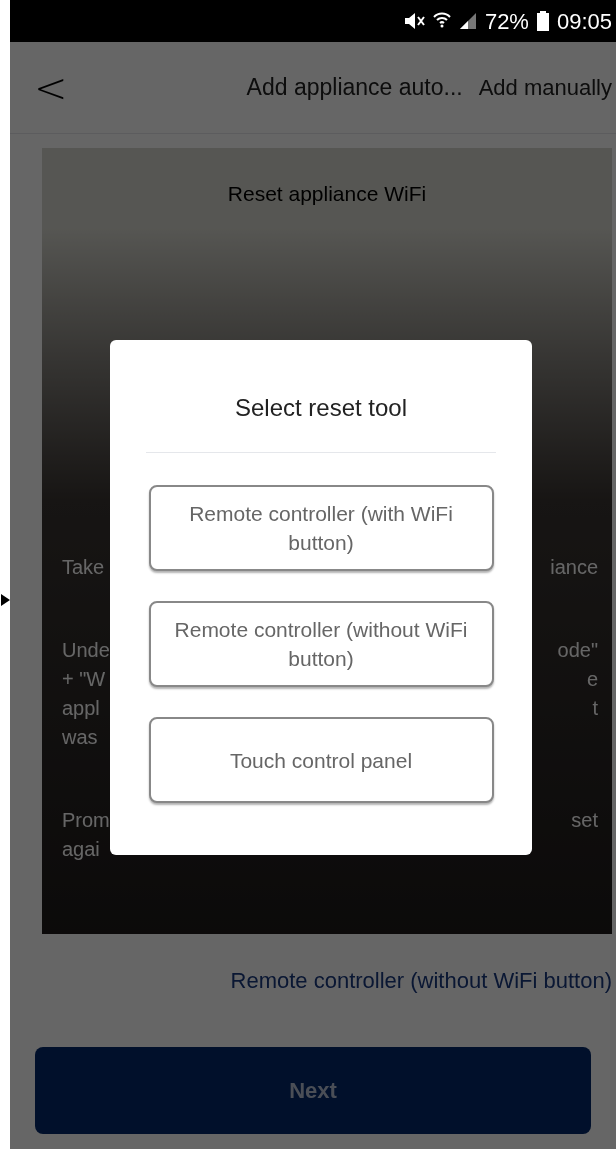 The image size is (616, 1149). Describe the element at coordinates (45, 87) in the screenshot. I see `back-button: <` at that location.